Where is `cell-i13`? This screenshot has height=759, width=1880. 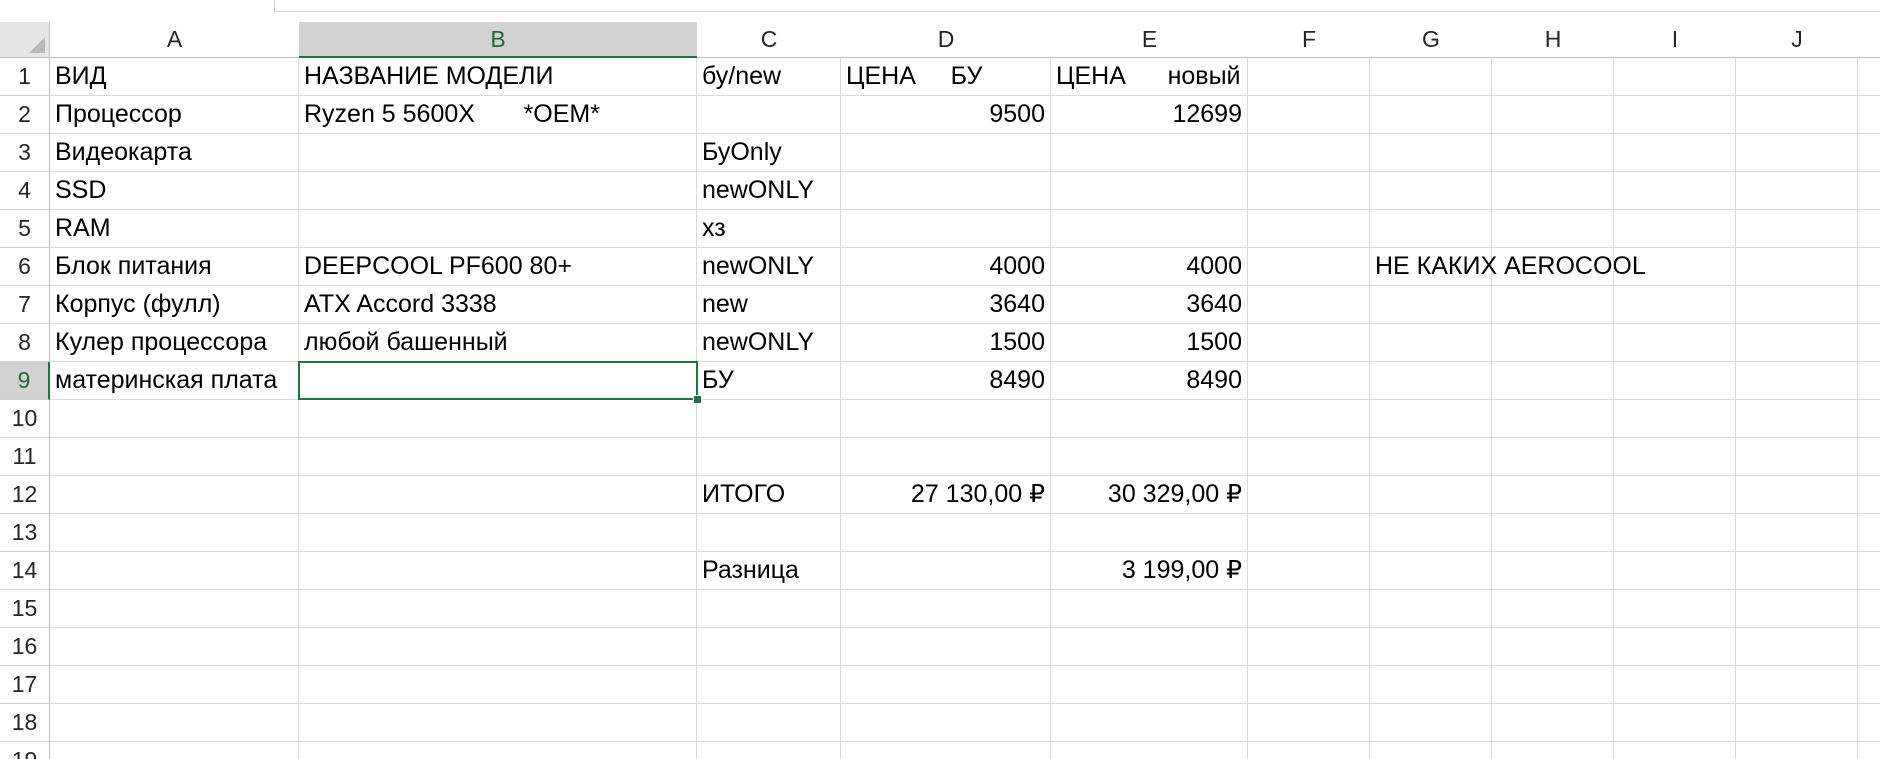 cell-i13 is located at coordinates (1675, 533).